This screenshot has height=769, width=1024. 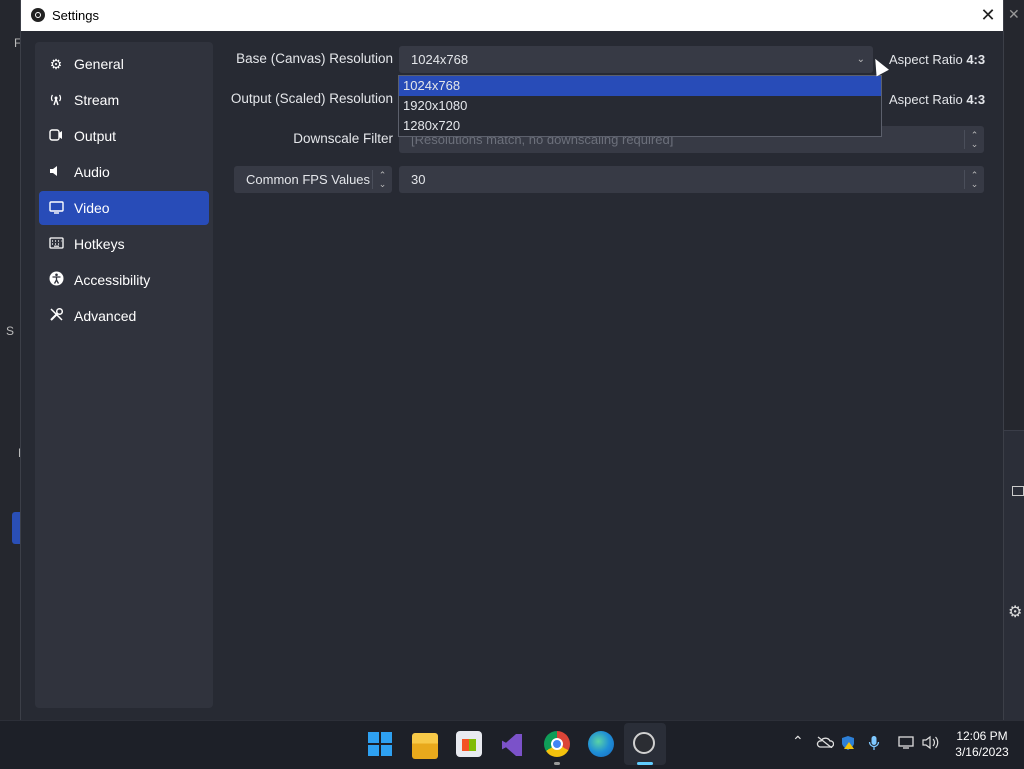 I want to click on sidebar-item-hotkeys: Hotkeys, so click(x=124, y=244).